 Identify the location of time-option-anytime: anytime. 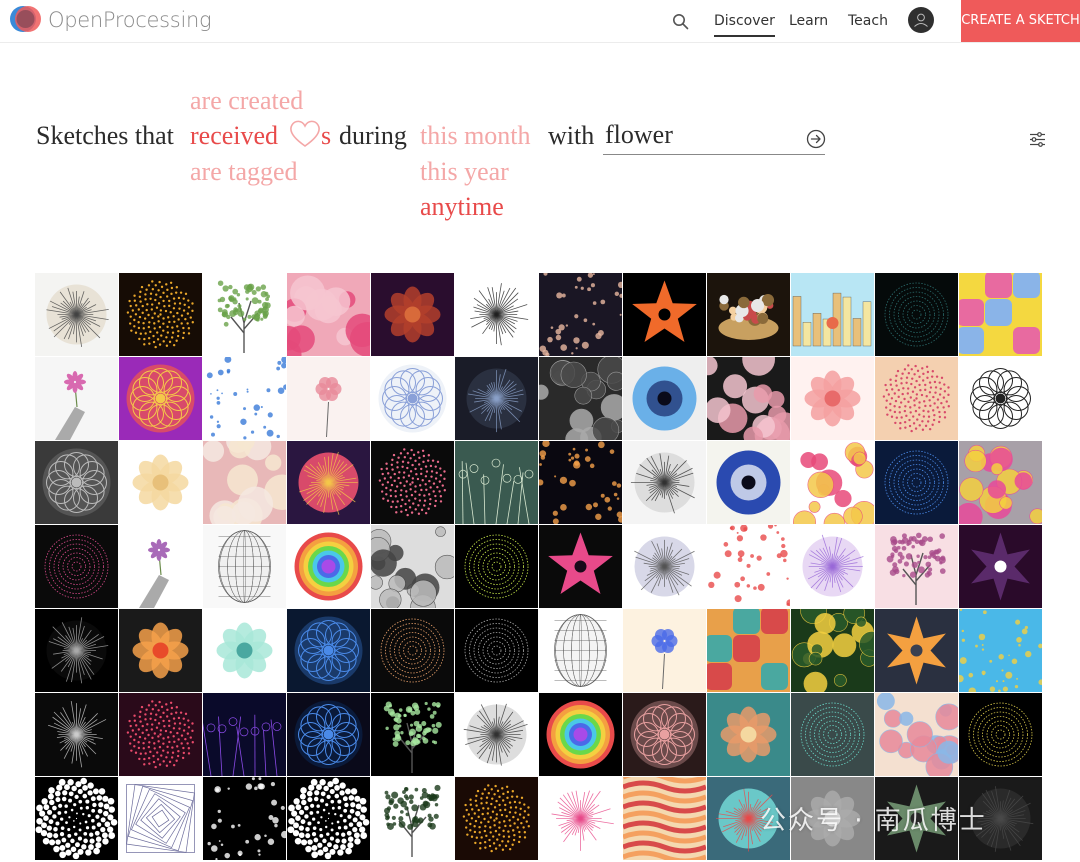
(462, 207).